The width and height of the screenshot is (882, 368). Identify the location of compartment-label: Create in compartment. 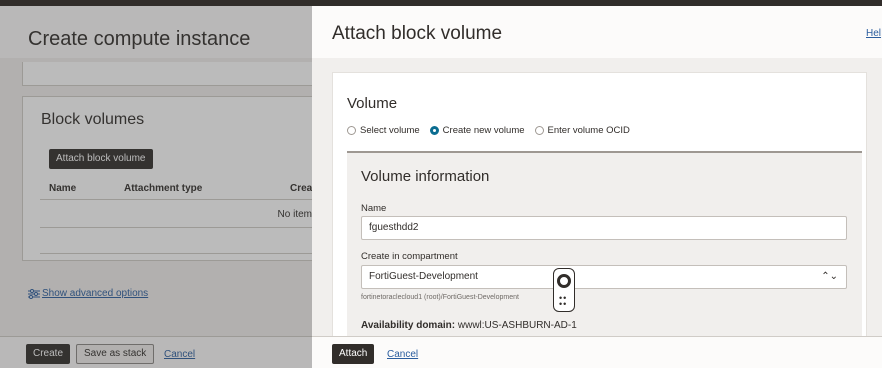
(409, 256).